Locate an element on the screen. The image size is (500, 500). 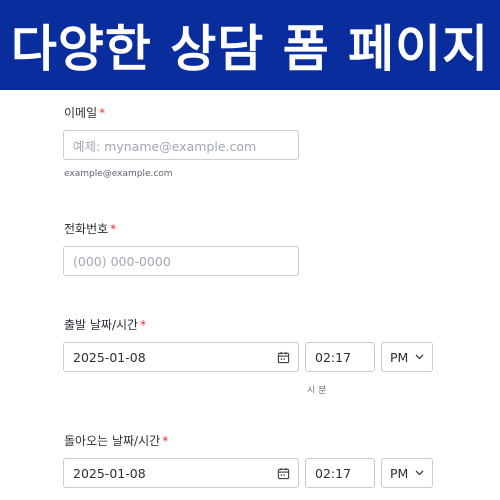
return-date-input: 2025-01-08 is located at coordinates (181, 473).